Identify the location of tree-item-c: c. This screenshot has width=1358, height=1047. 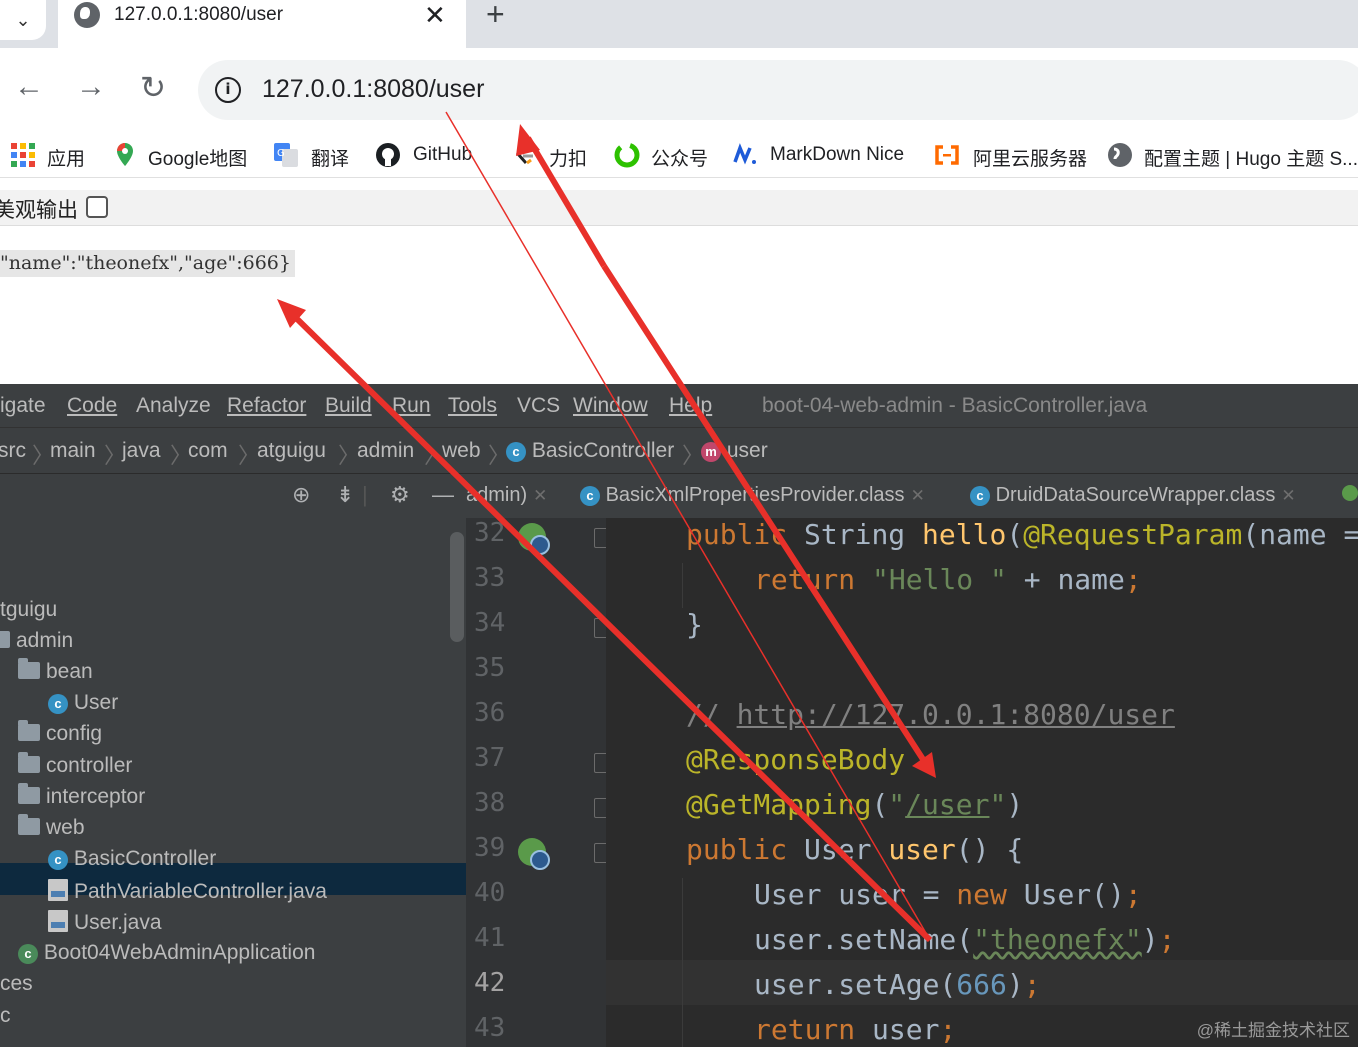
(5, 1016).